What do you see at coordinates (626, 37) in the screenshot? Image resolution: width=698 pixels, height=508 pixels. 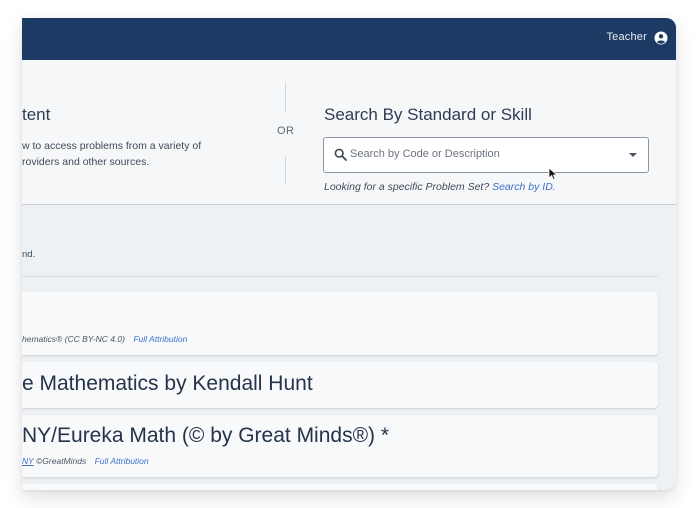 I see `user-role-label: Teacher` at bounding box center [626, 37].